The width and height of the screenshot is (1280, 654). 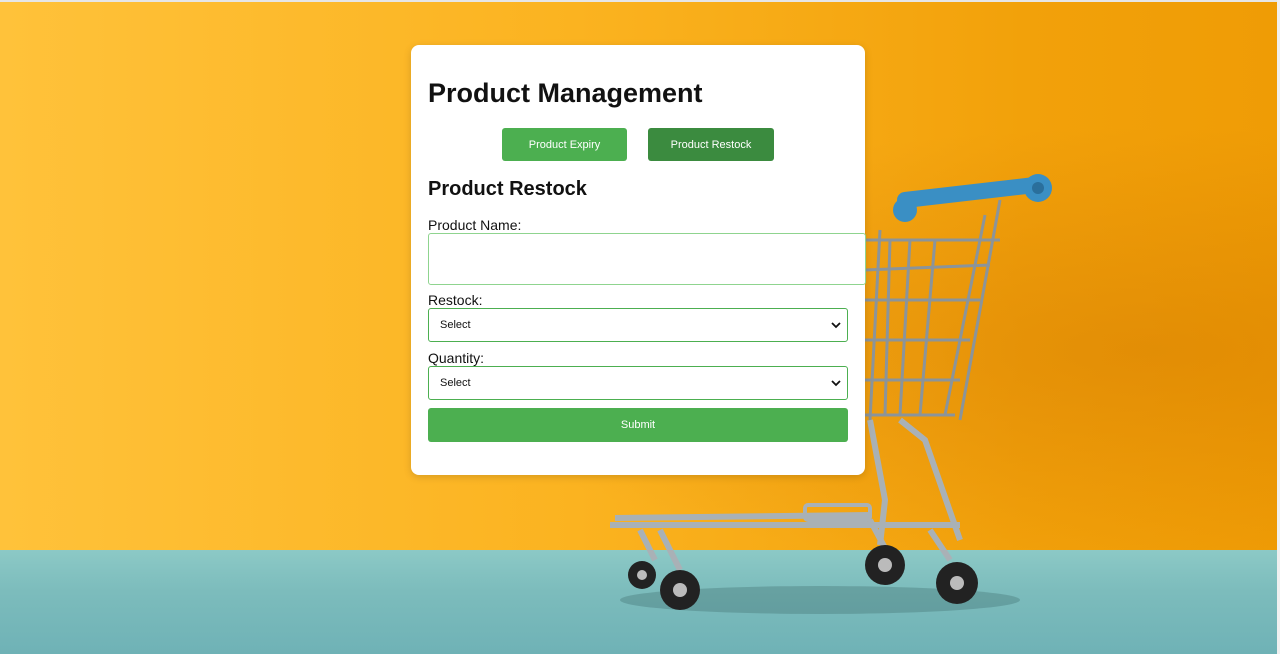 I want to click on restock-select-value: Select, so click(x=455, y=325).